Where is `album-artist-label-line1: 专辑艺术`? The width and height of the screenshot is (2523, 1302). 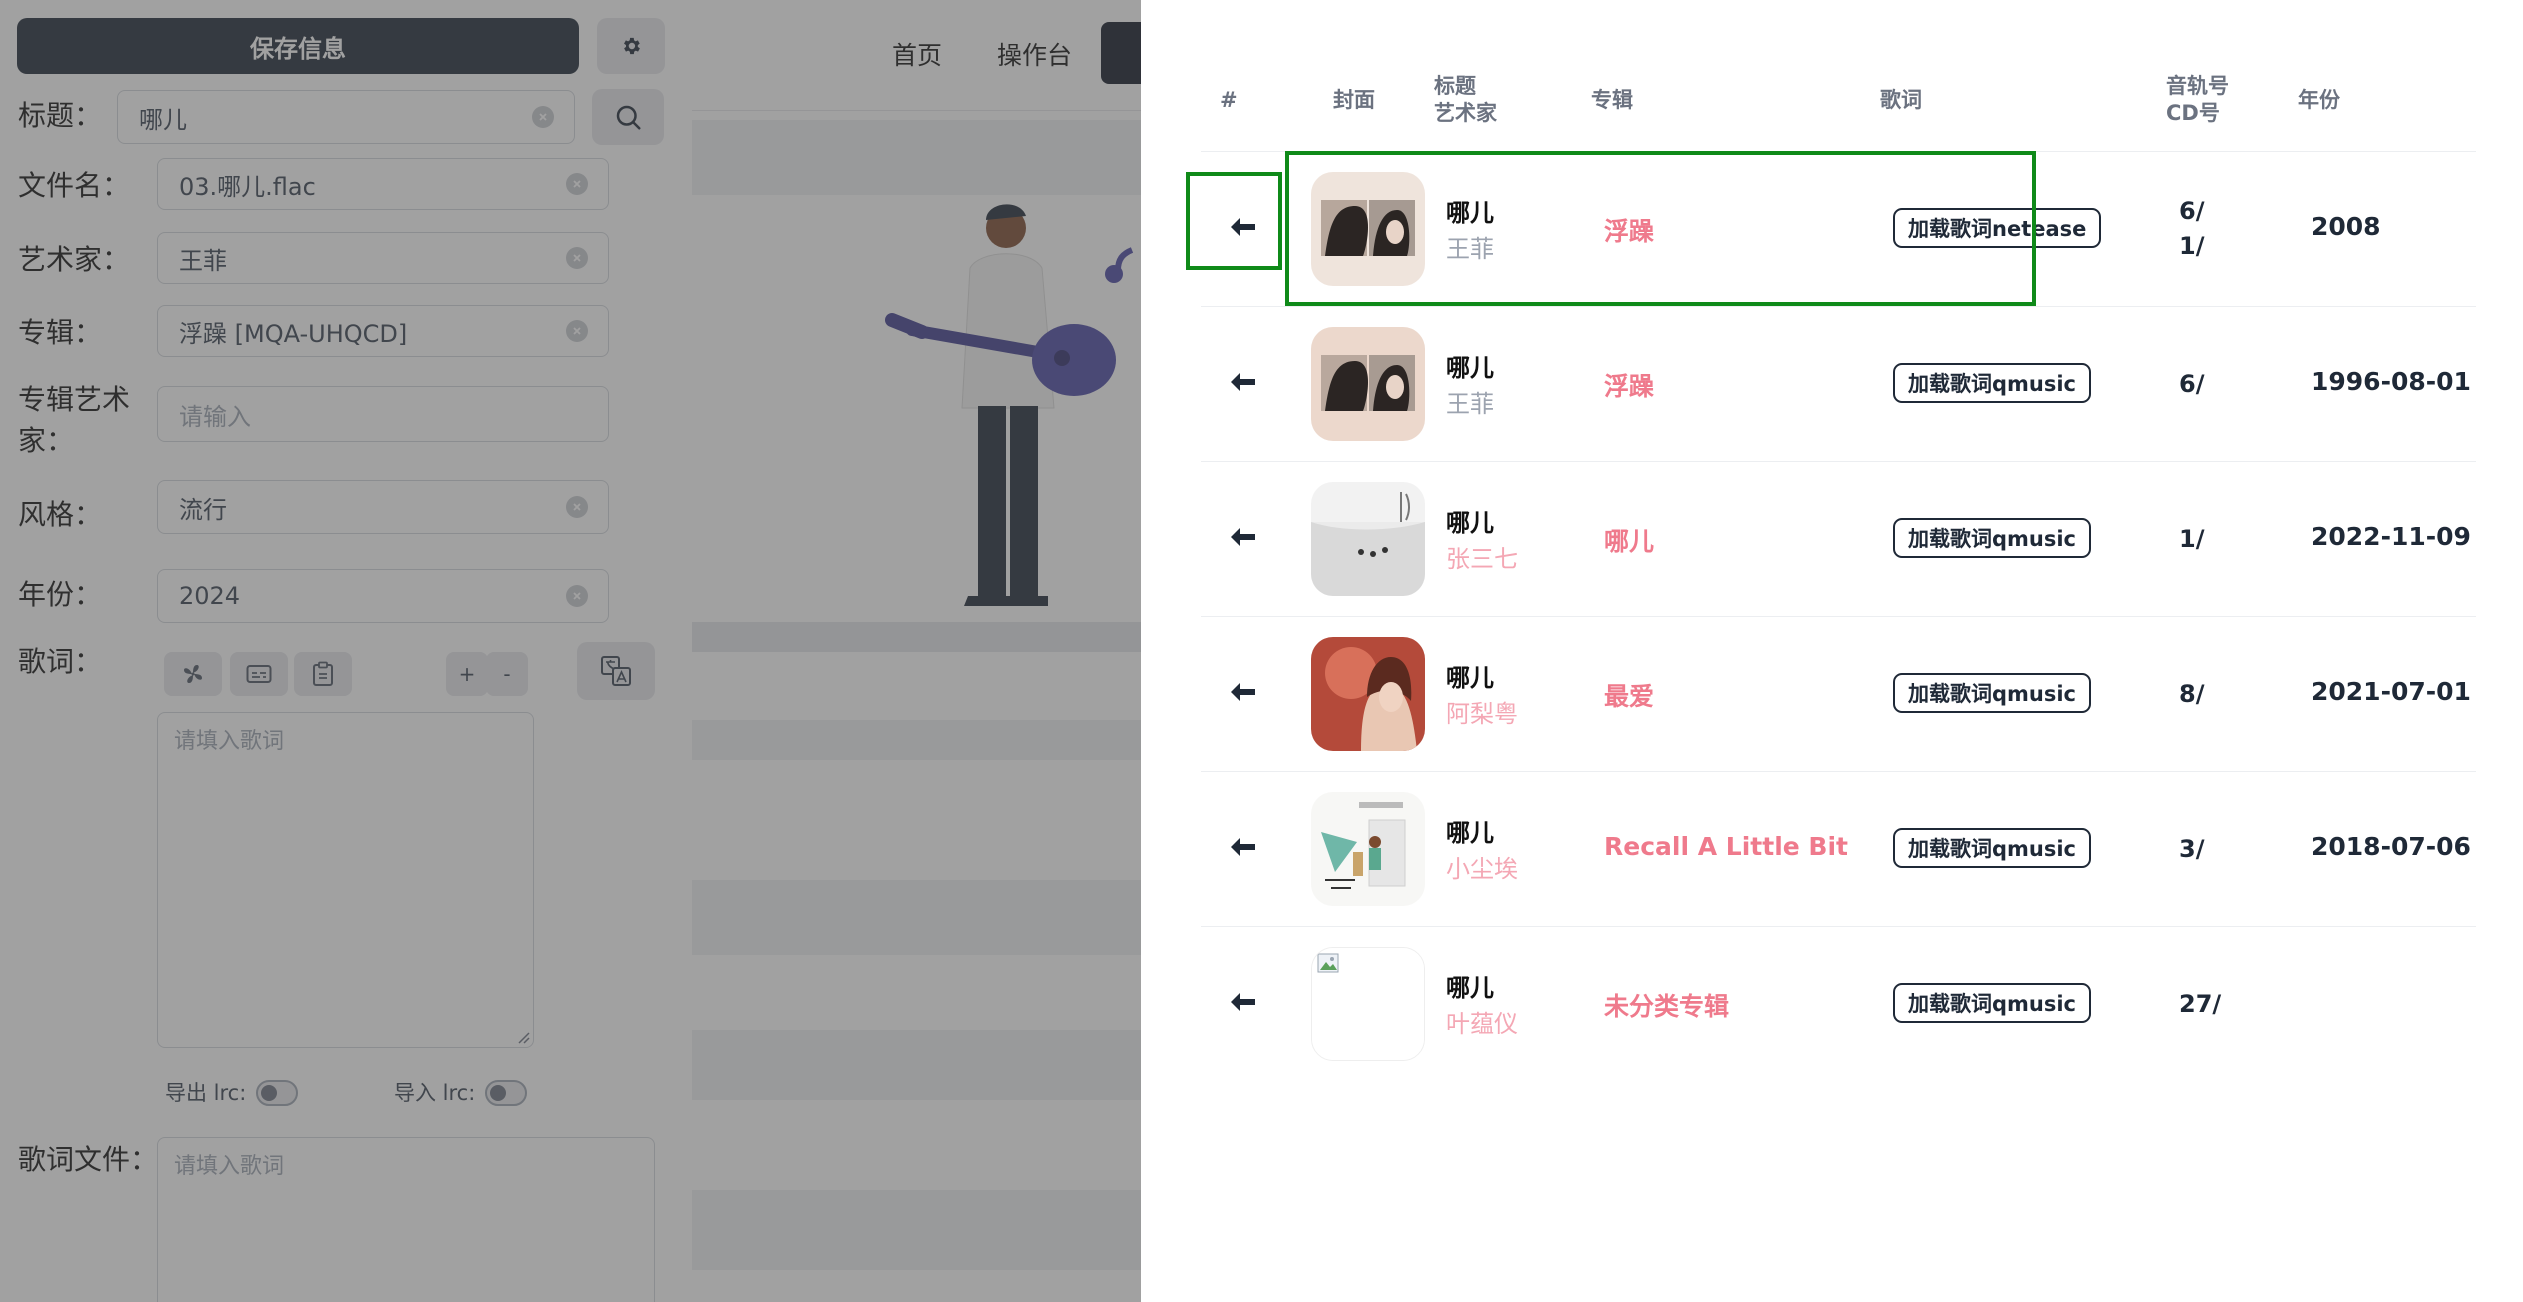 album-artist-label-line1: 专辑艺术 is located at coordinates (74, 399).